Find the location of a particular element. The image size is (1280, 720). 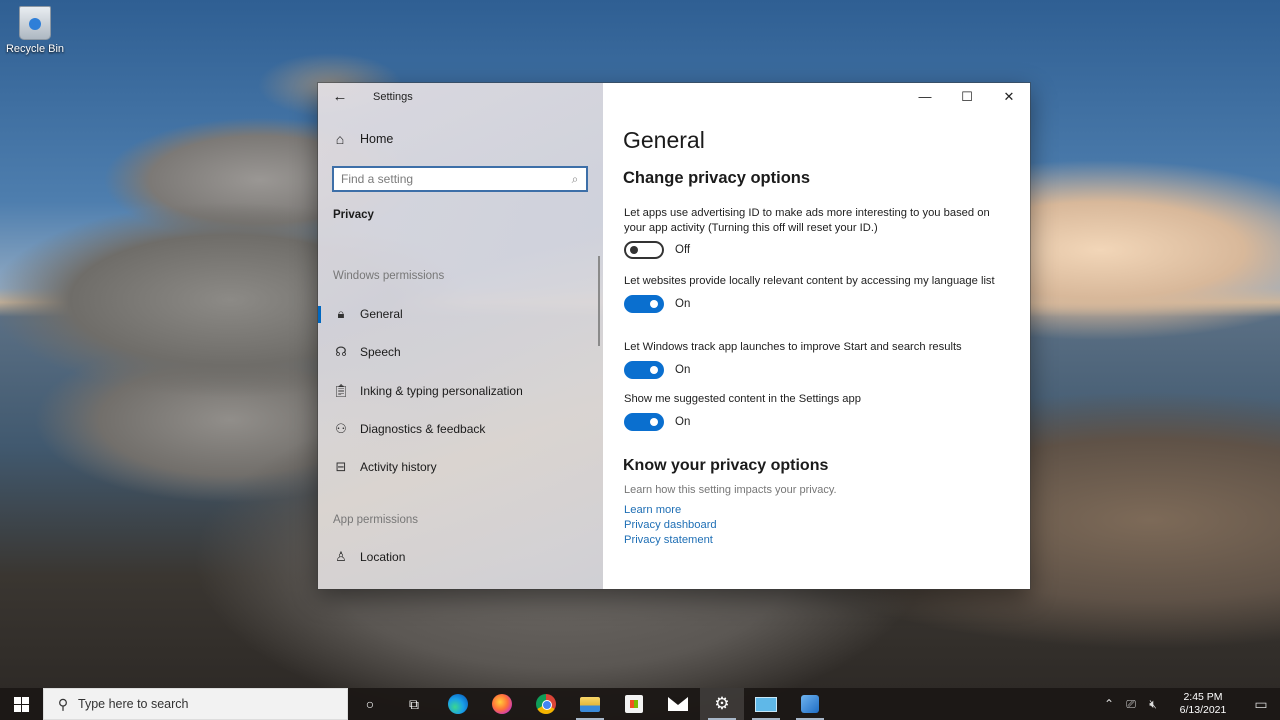

chrome-icon is located at coordinates (546, 704).